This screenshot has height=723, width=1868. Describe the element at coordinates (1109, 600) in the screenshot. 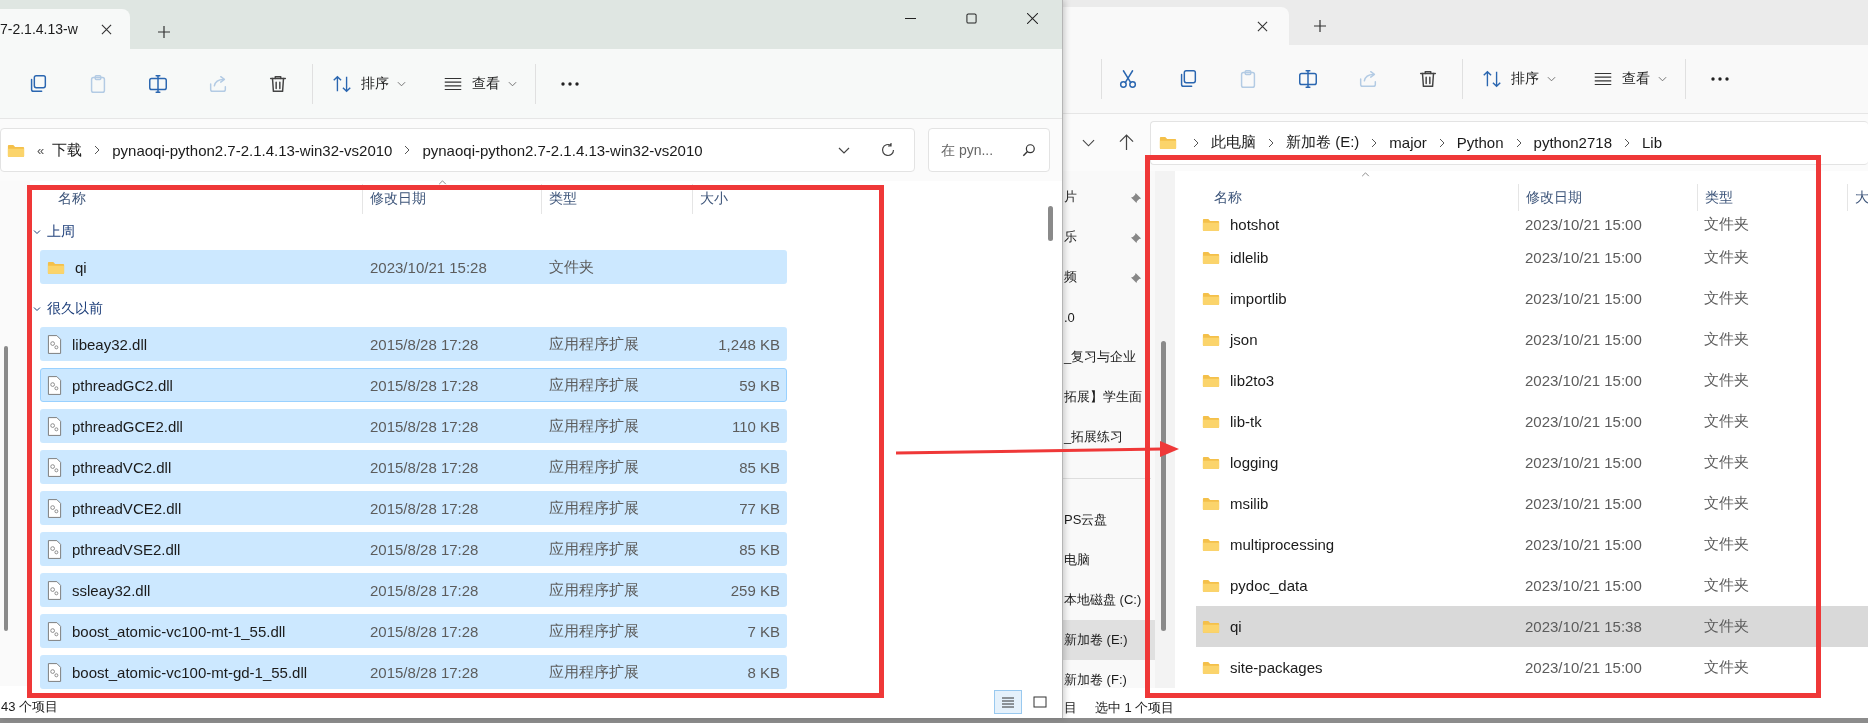

I see `nav-item: 本地磁盘 (C:)` at that location.